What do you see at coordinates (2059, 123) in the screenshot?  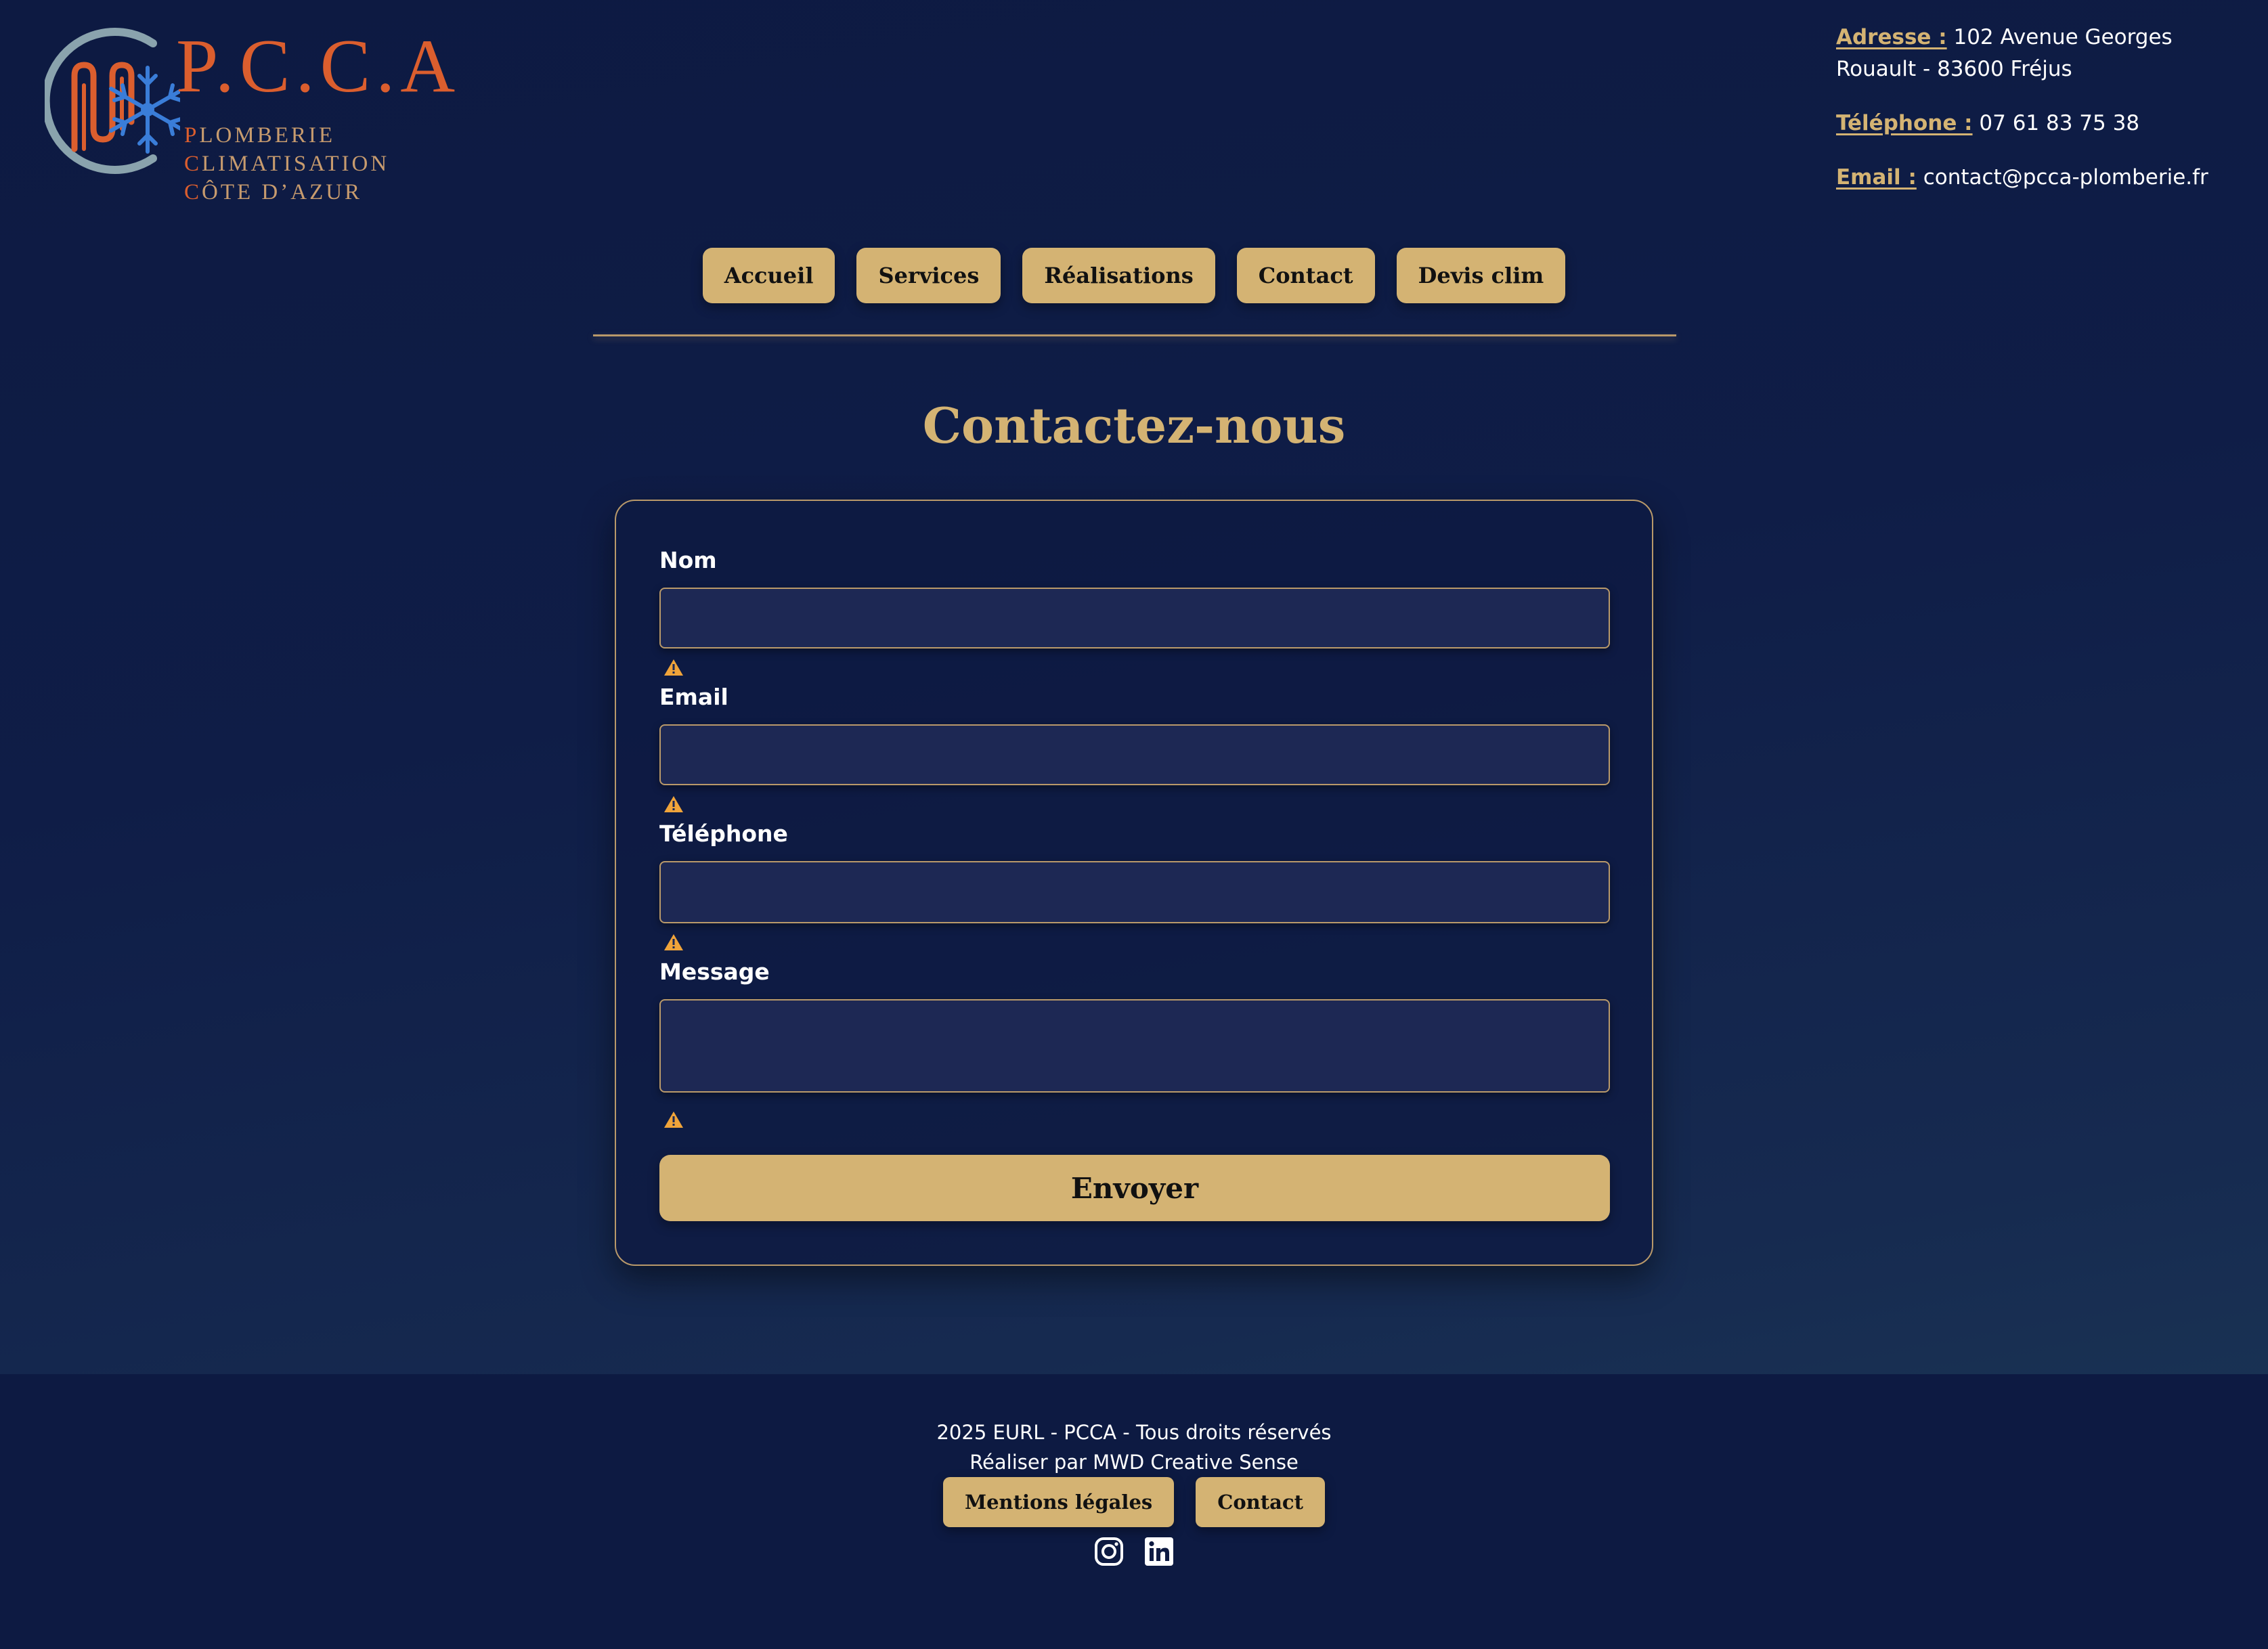 I see `contact-phone-value: 07 61 83 75 38` at bounding box center [2059, 123].